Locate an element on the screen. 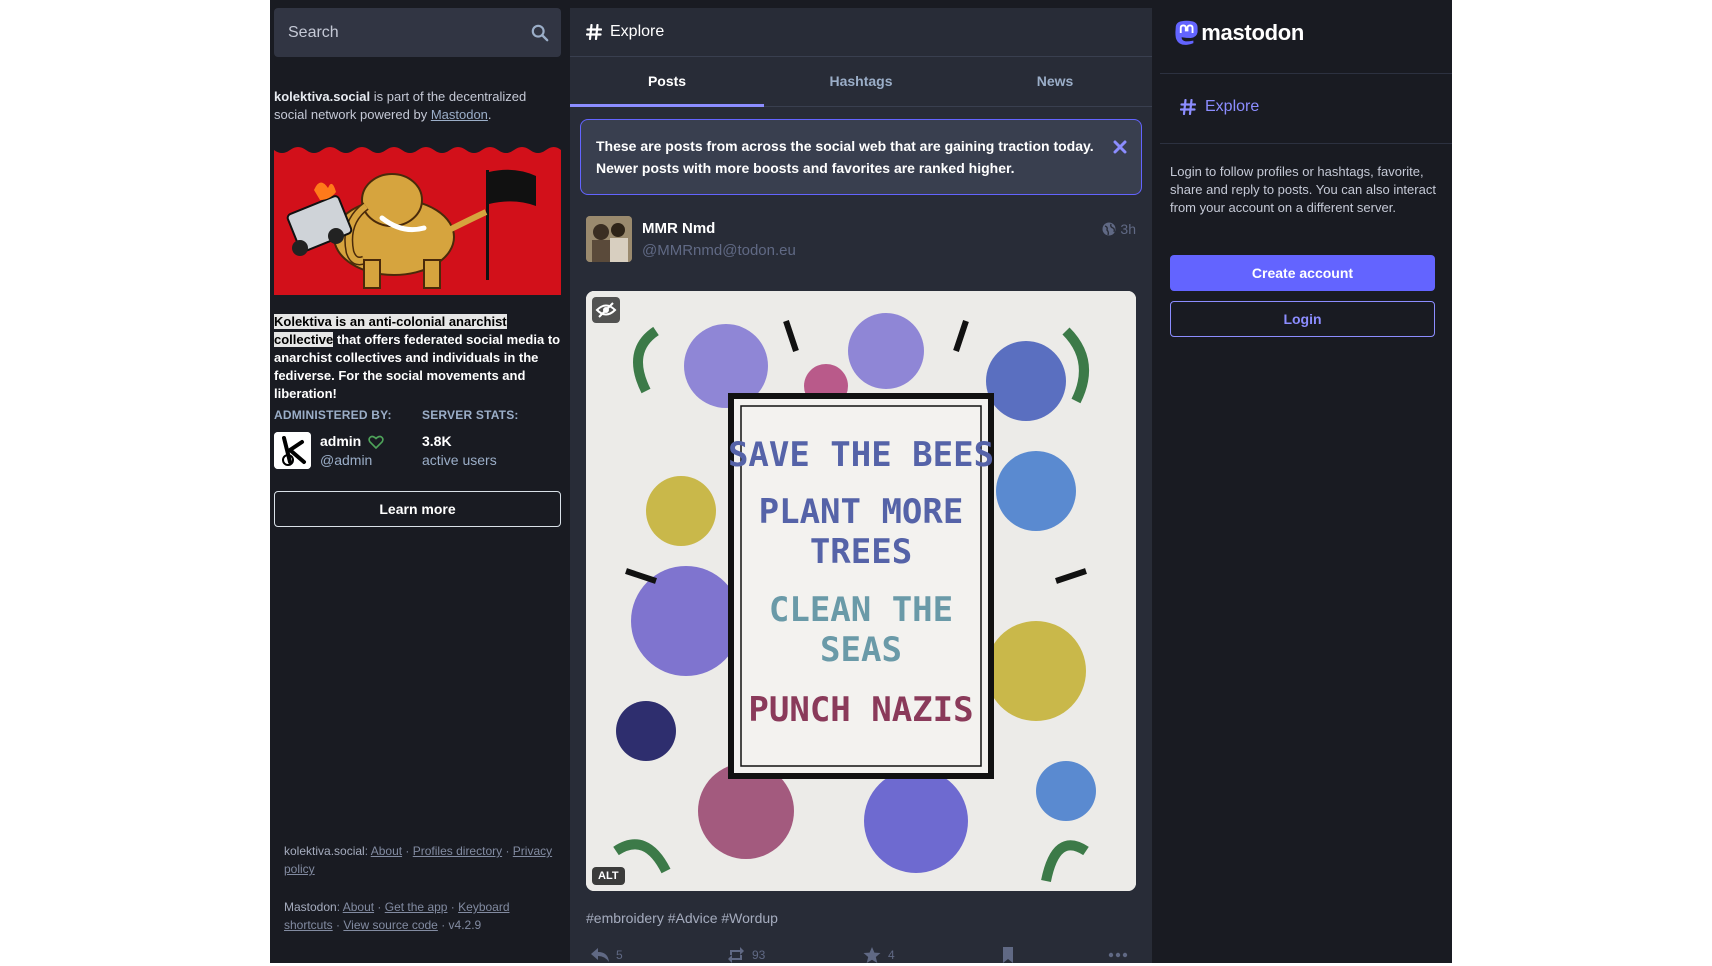  search-box is located at coordinates (417, 32).